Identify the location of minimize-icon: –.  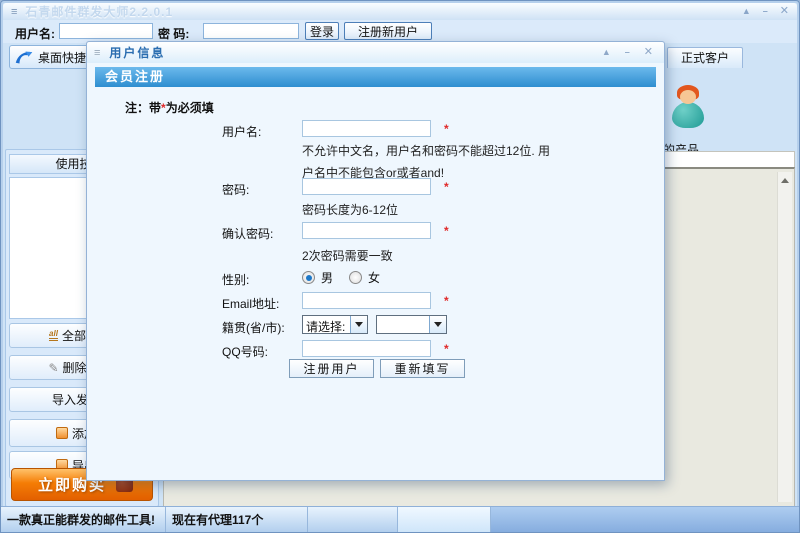
(765, 11).